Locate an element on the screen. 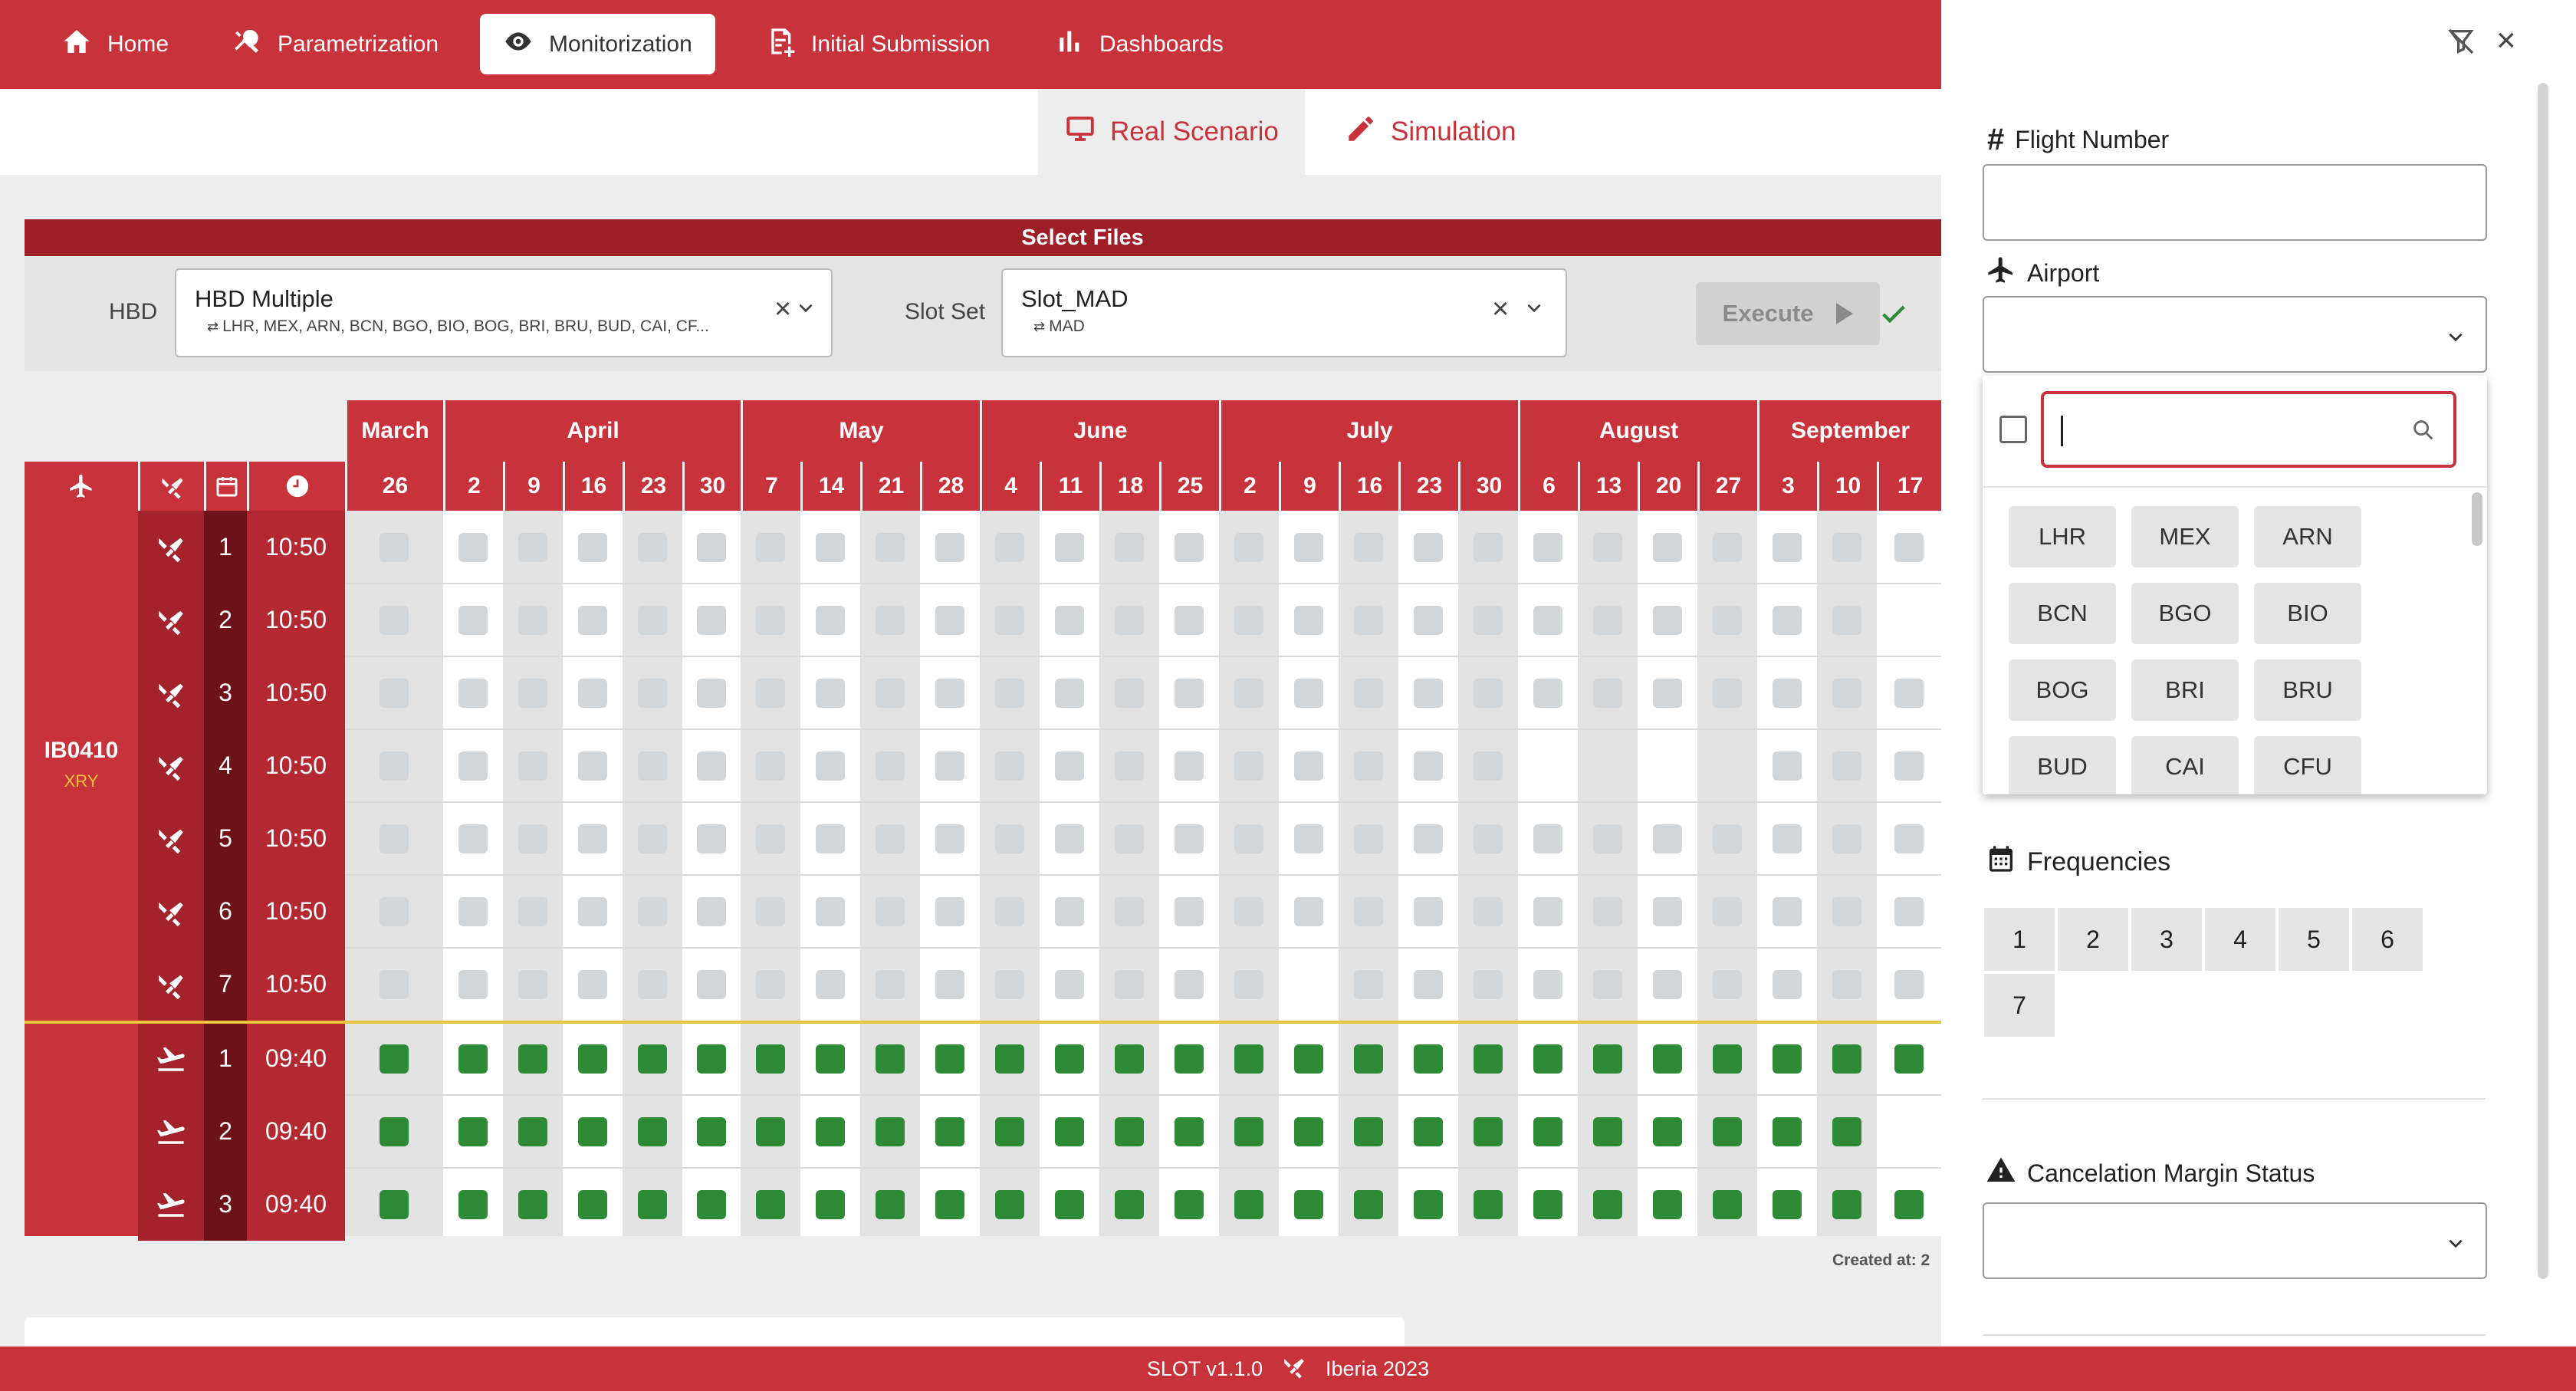 The width and height of the screenshot is (2576, 1391). nav-monitorization: Monitorization is located at coordinates (597, 44).